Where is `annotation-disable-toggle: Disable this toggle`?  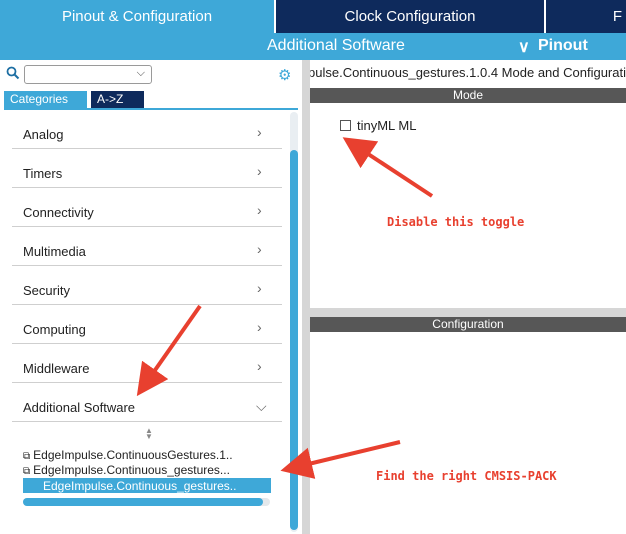 annotation-disable-toggle: Disable this toggle is located at coordinates (456, 222).